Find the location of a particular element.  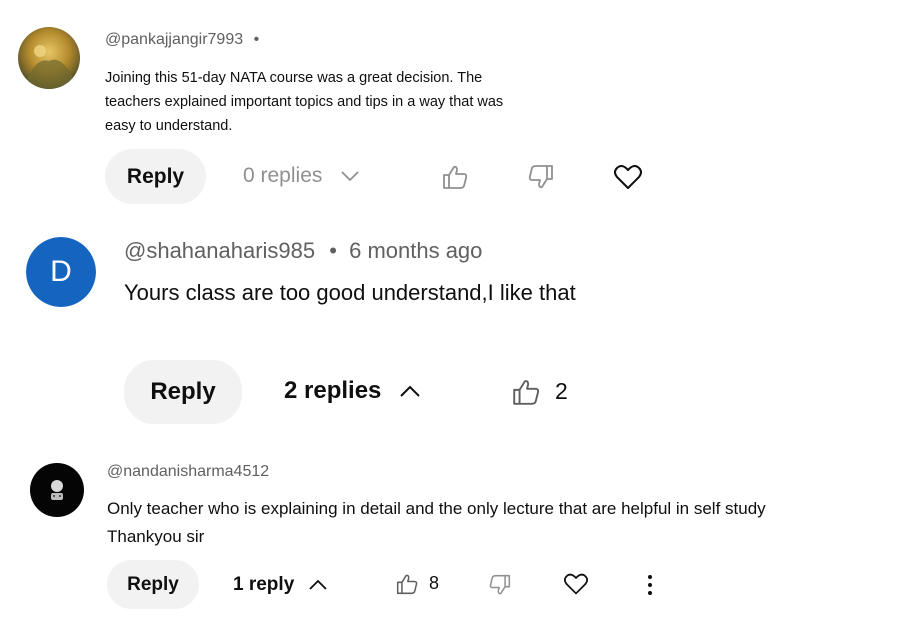

avatar-letter: D is located at coordinates (61, 271).